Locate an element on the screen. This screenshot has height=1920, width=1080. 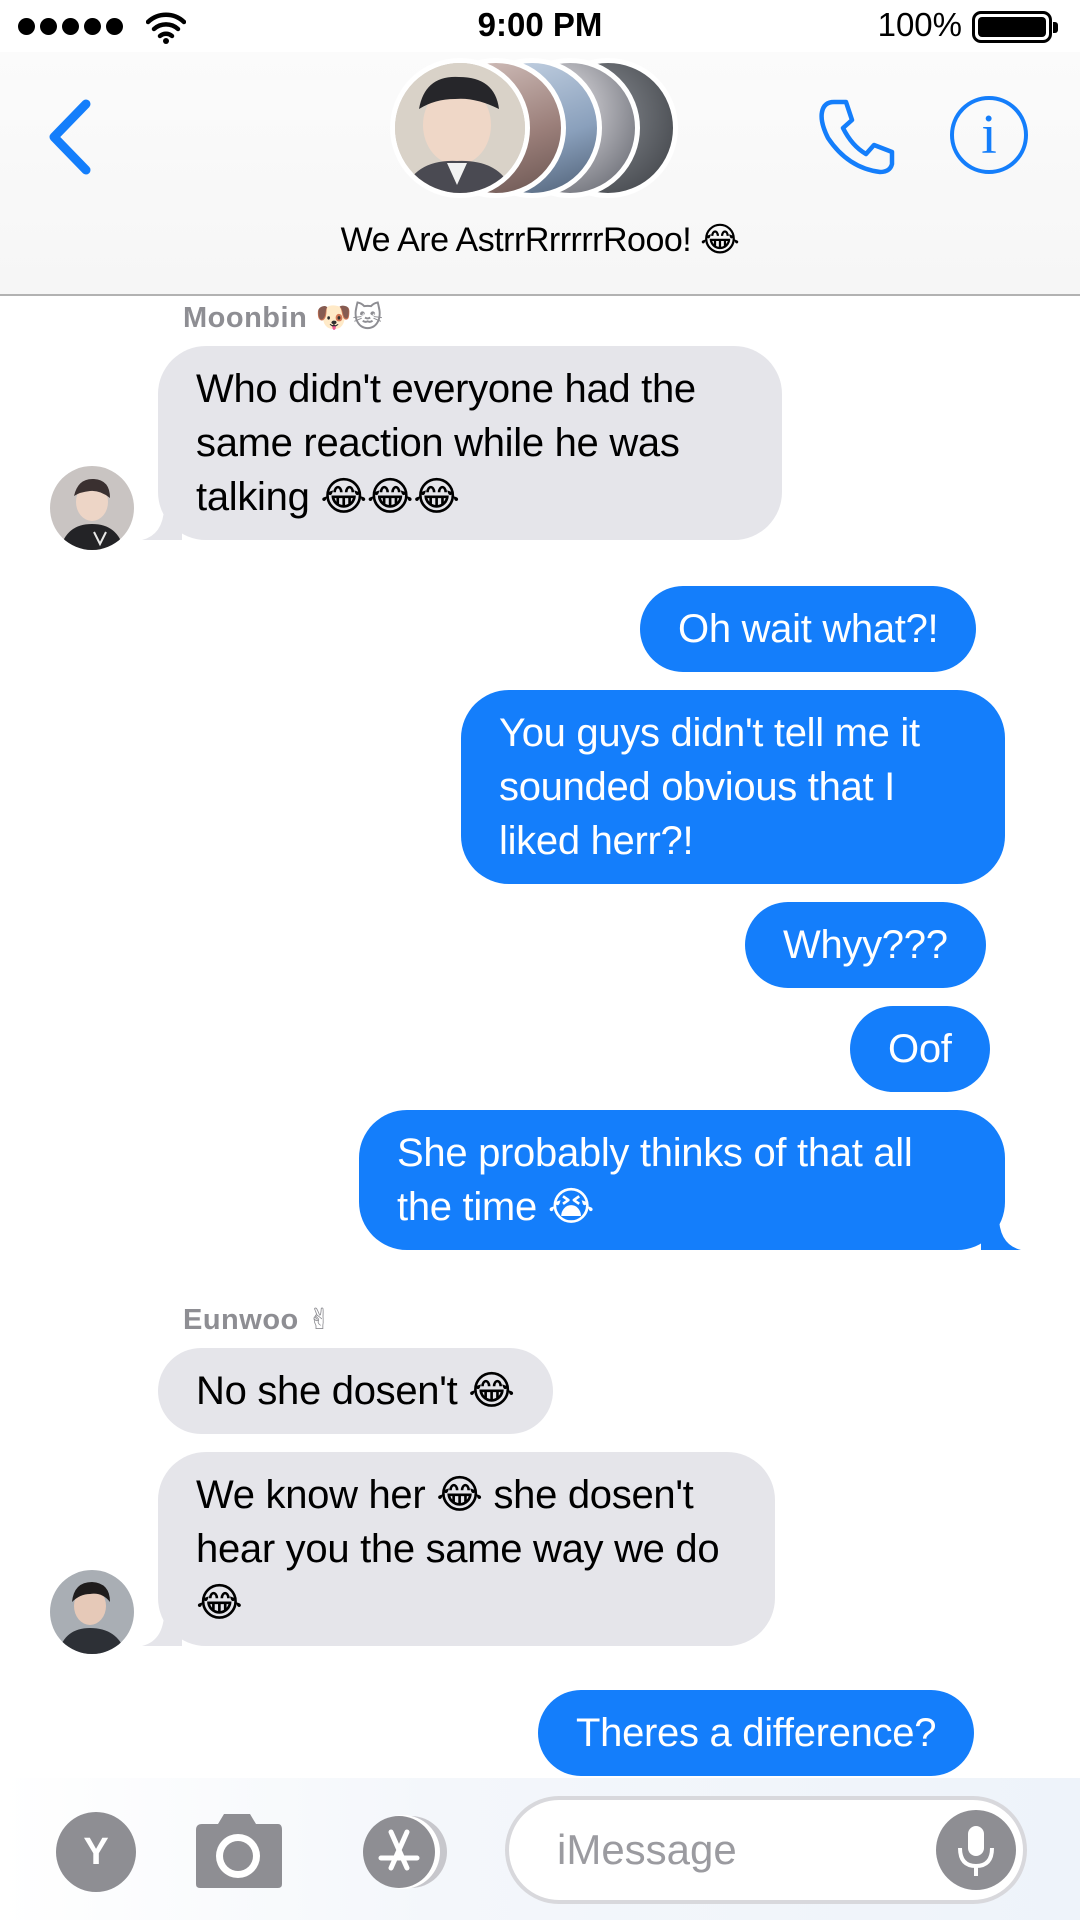
message-text: Oof is located at coordinates (920, 1049).